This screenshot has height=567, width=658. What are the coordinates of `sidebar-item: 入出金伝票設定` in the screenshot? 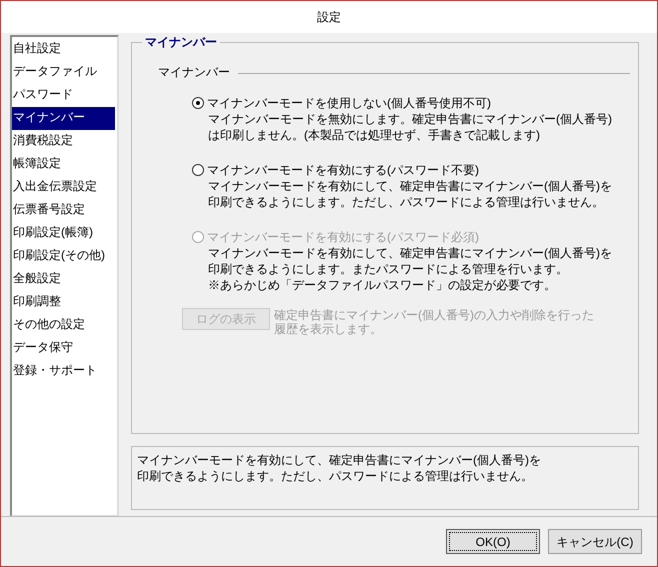 It's located at (63, 187).